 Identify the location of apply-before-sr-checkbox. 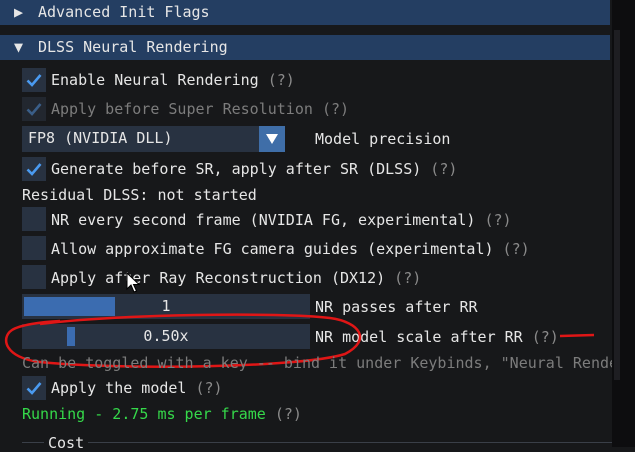
(34, 109).